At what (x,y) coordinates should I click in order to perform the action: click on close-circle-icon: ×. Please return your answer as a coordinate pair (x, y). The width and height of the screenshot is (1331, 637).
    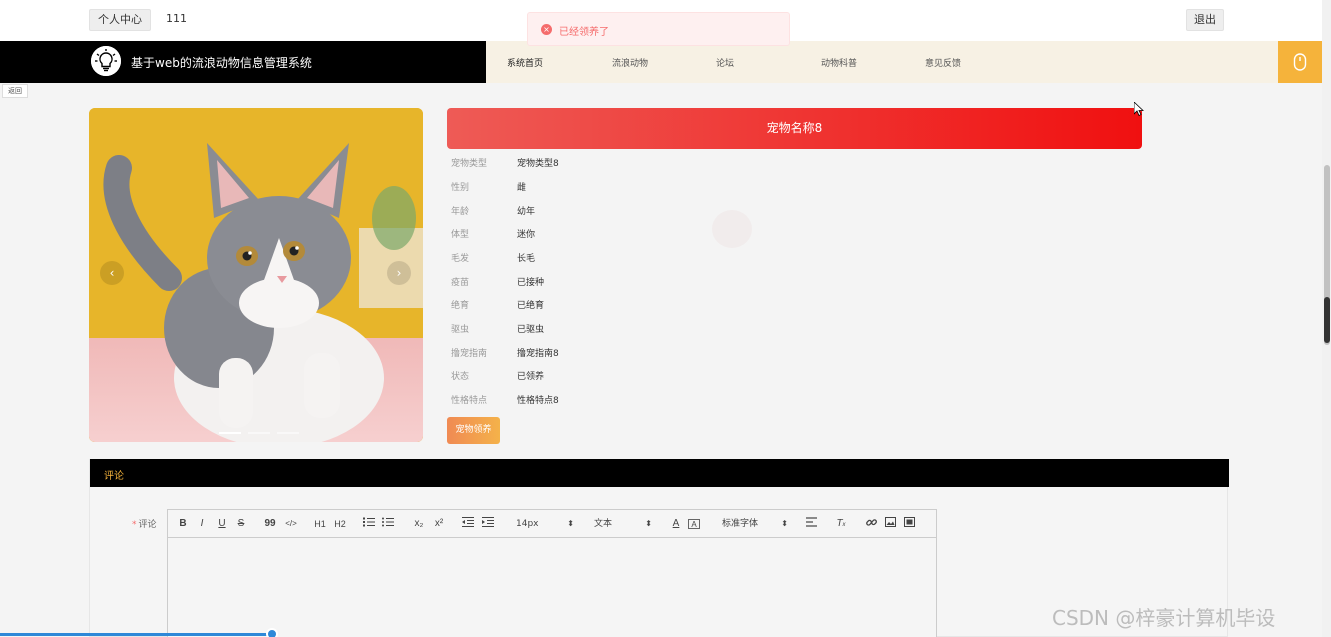
    Looking at the image, I should click on (546, 29).